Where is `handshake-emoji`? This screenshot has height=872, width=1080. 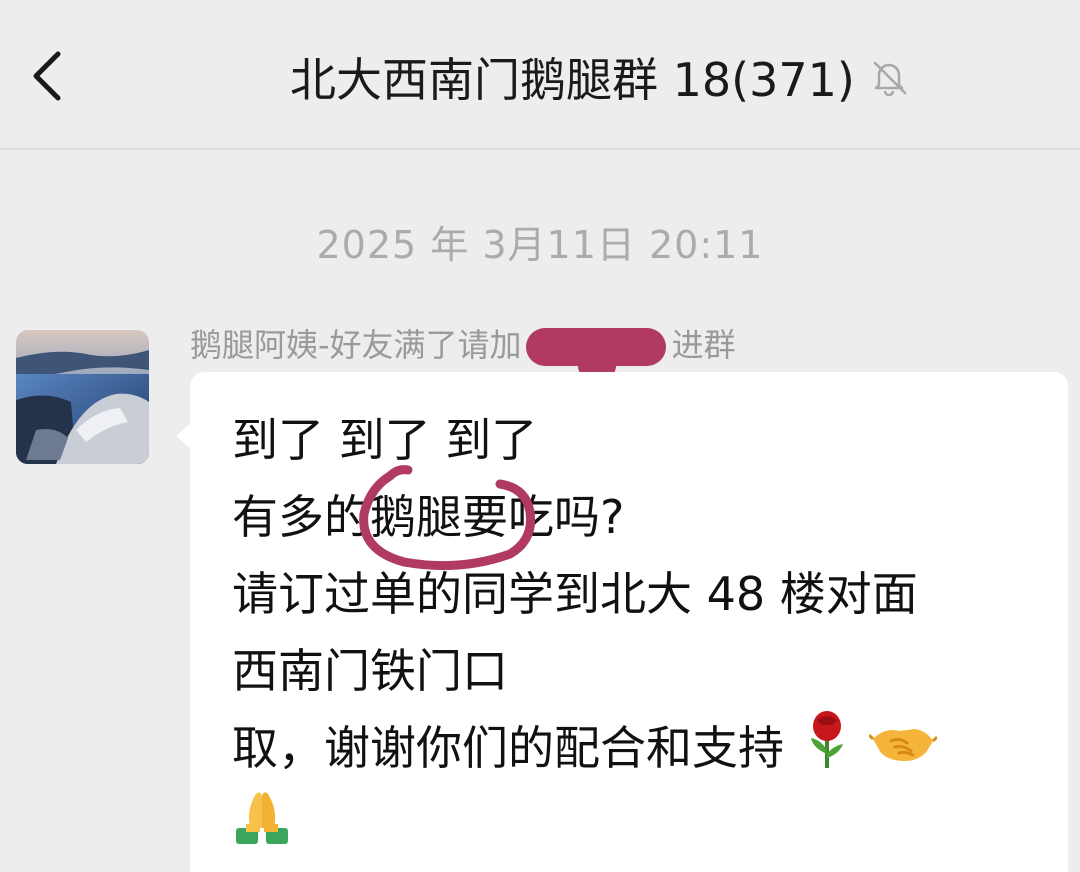 handshake-emoji is located at coordinates (903, 751).